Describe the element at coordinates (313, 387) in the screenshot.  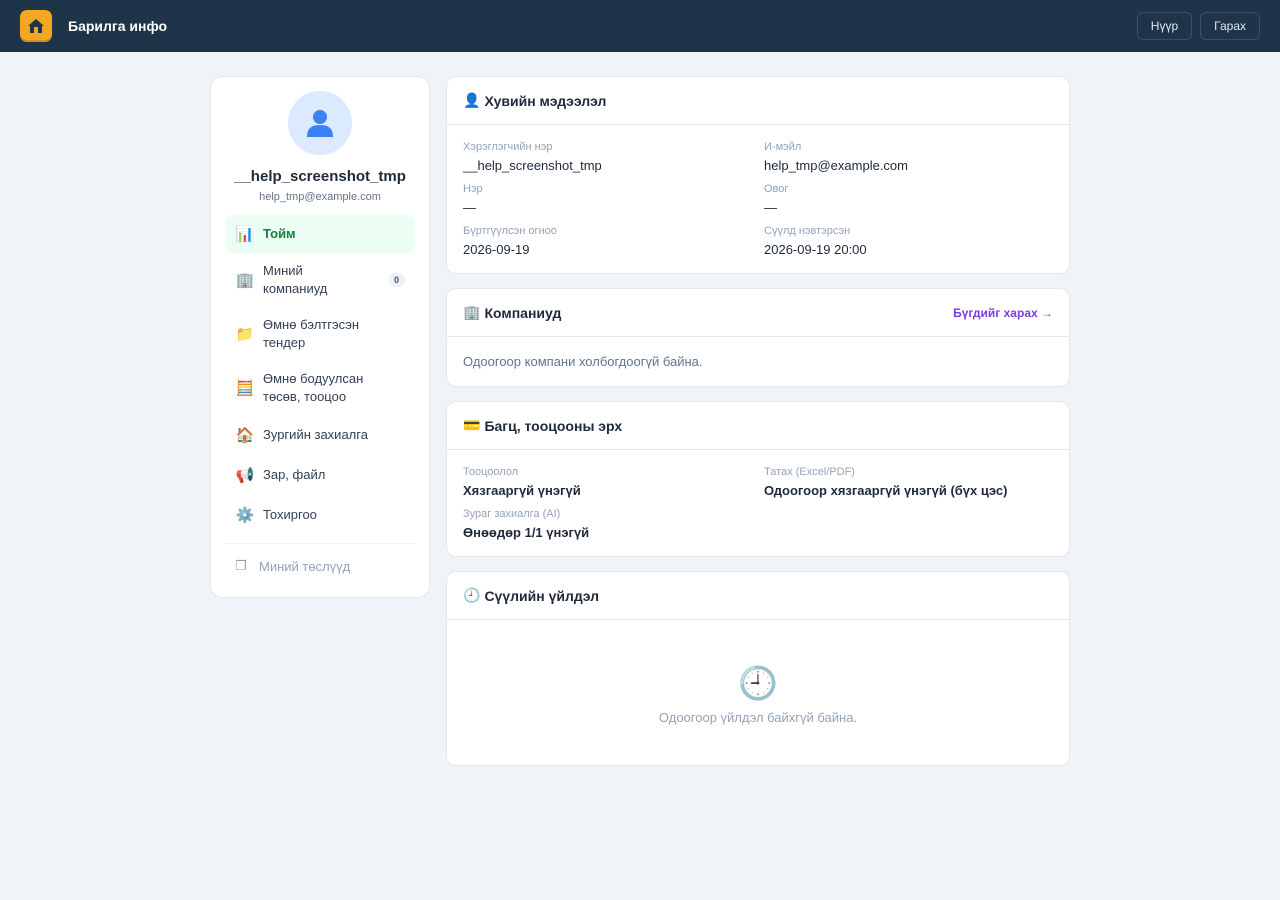
I see `sidebar-item-label: Өмнө бодуулсан төсөв, тооцоо` at that location.